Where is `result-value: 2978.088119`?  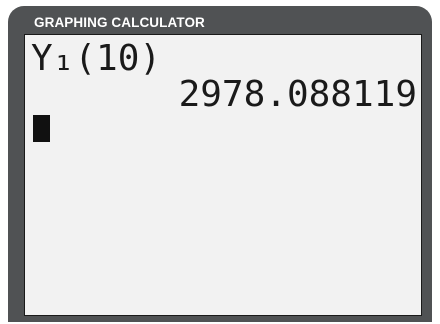 result-value: 2978.088119 is located at coordinates (297, 94).